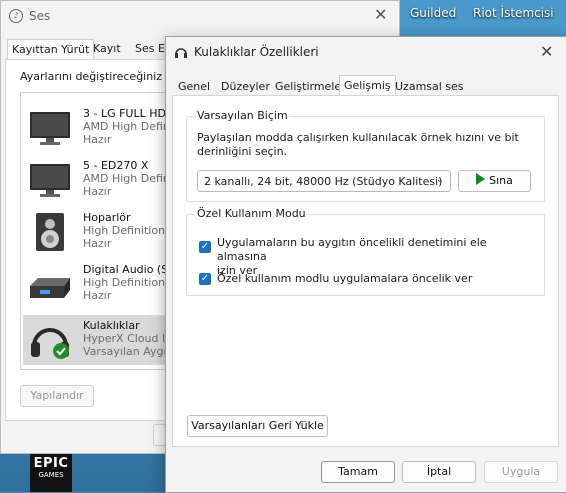  Describe the element at coordinates (501, 180) in the screenshot. I see `test-label: Sına` at that location.